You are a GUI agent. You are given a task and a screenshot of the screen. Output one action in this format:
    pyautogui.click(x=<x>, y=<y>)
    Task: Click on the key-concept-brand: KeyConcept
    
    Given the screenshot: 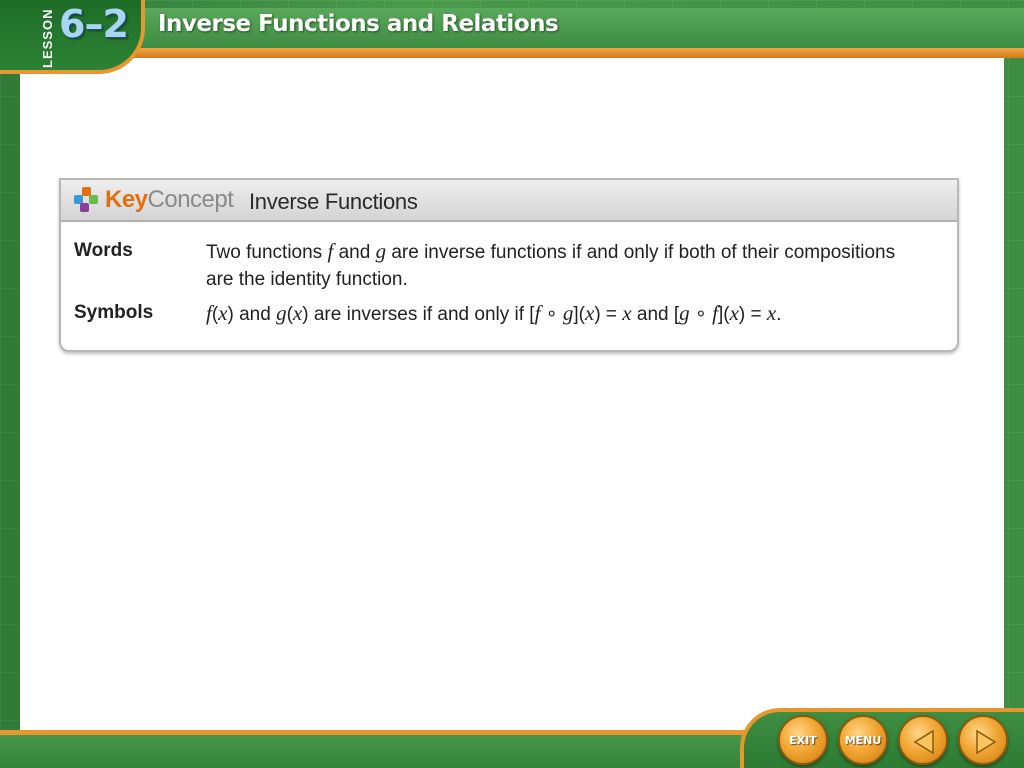 What is the action you would take?
    pyautogui.click(x=169, y=200)
    